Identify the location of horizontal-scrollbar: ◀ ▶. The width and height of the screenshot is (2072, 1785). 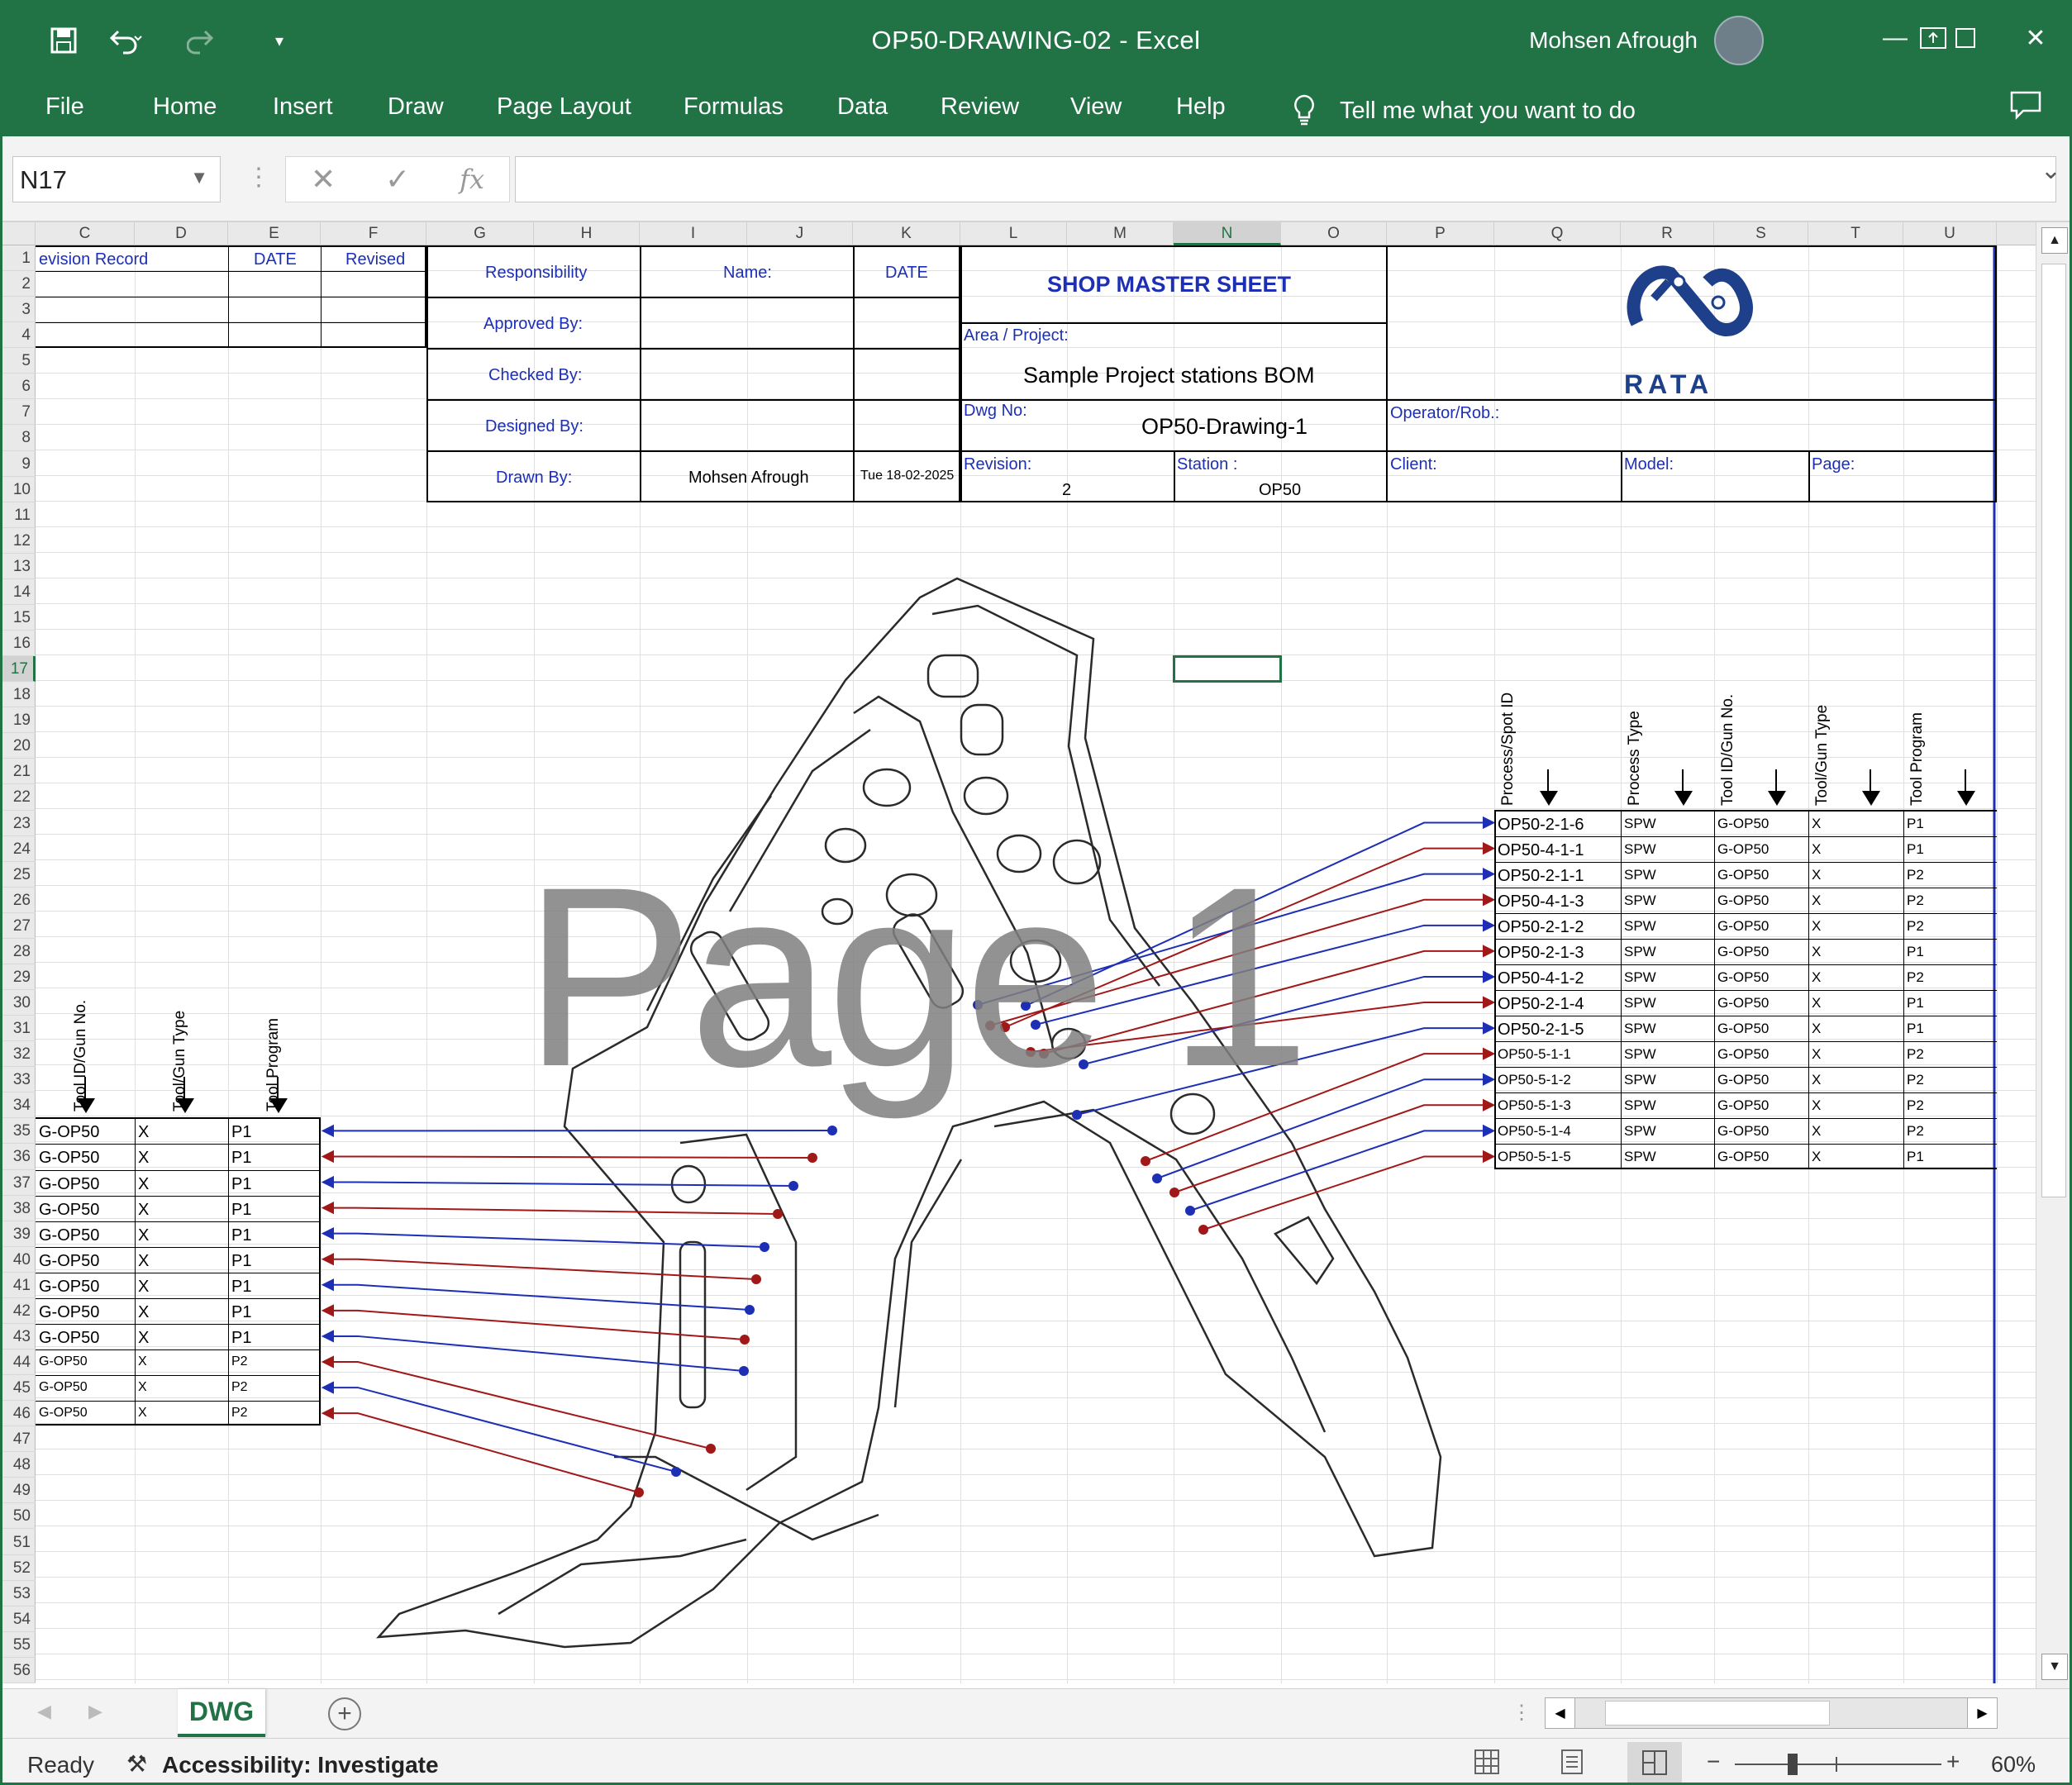
(1771, 1713).